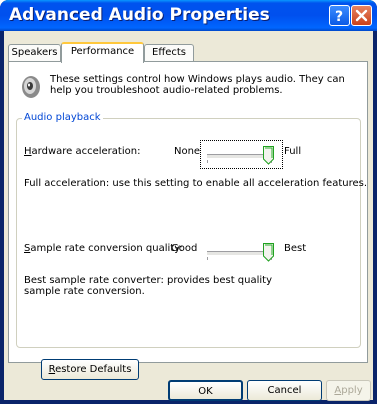 The height and width of the screenshot is (404, 377). I want to click on ok-button: OK, so click(205, 390).